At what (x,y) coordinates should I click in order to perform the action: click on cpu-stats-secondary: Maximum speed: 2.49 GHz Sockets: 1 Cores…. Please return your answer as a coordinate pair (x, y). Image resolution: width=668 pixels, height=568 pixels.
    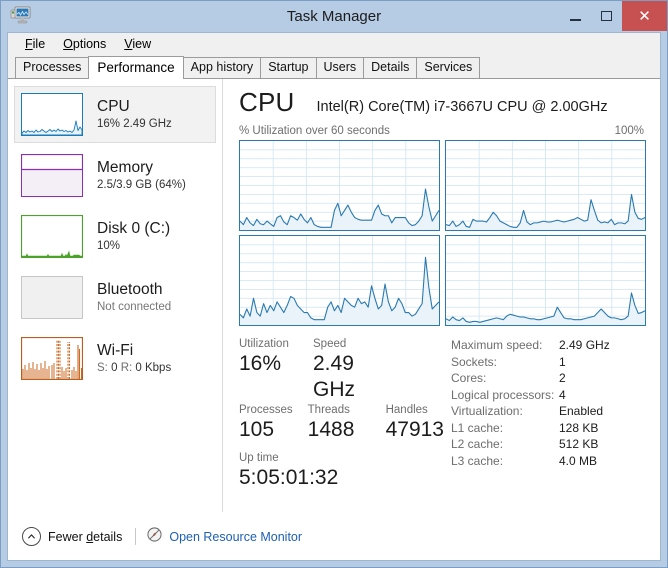
    Looking at the image, I should click on (545, 414).